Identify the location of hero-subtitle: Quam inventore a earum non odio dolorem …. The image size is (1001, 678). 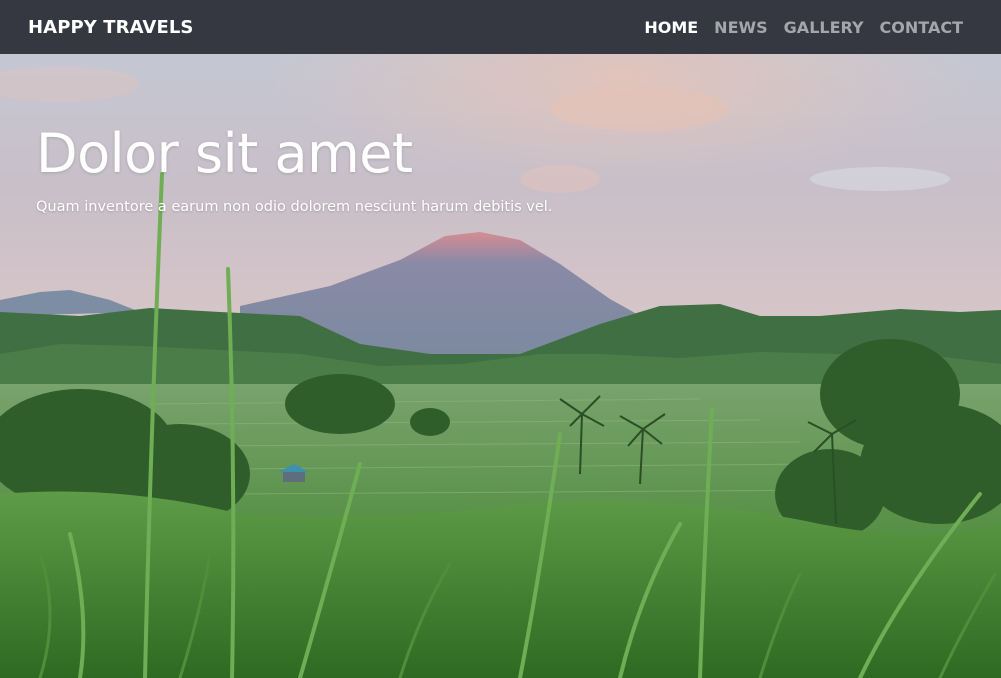
(294, 207).